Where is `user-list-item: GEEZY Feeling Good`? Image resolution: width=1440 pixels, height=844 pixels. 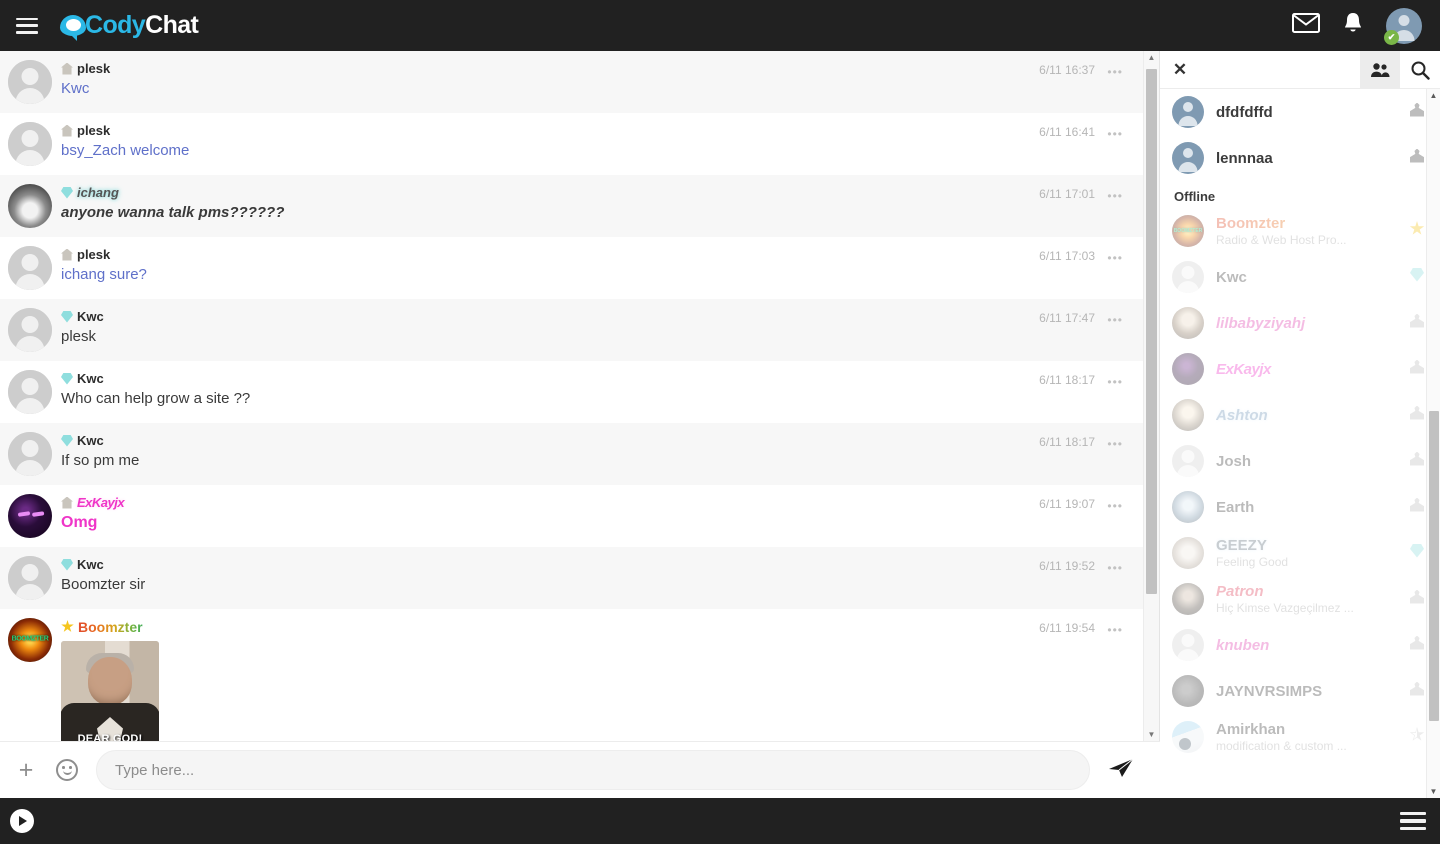
user-list-item: GEEZY Feeling Good is located at coordinates (1300, 553).